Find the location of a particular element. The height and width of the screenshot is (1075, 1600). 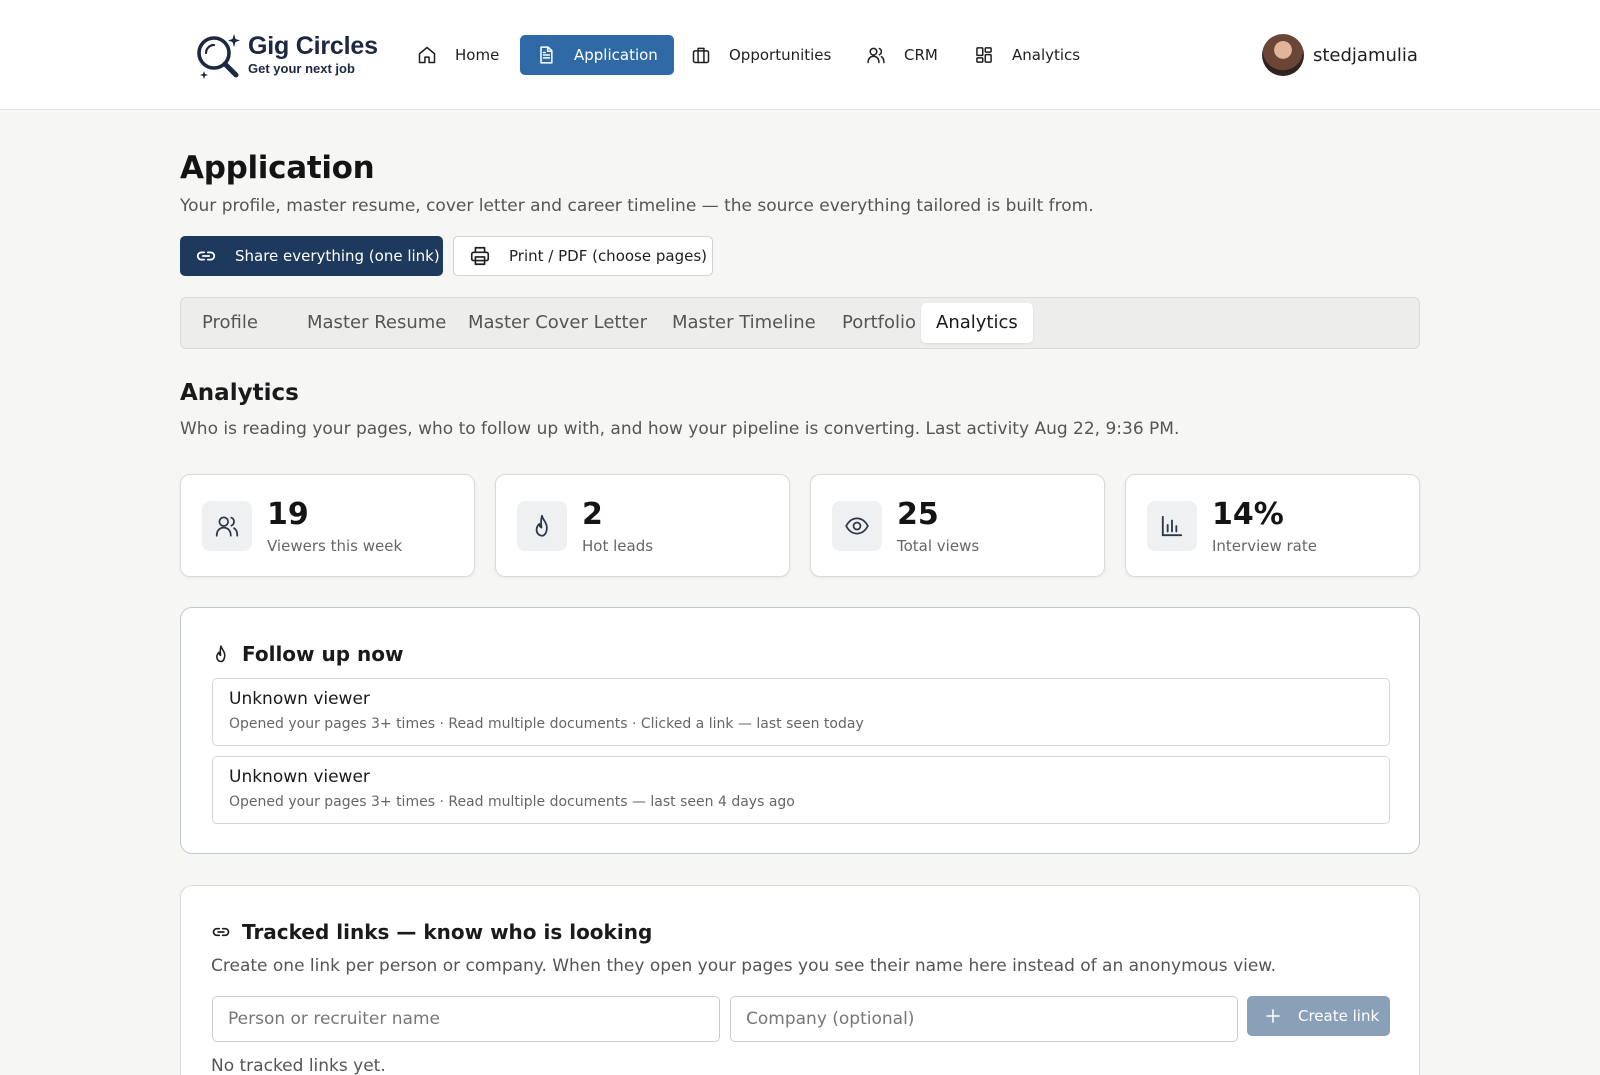

eye-icon is located at coordinates (857, 526).